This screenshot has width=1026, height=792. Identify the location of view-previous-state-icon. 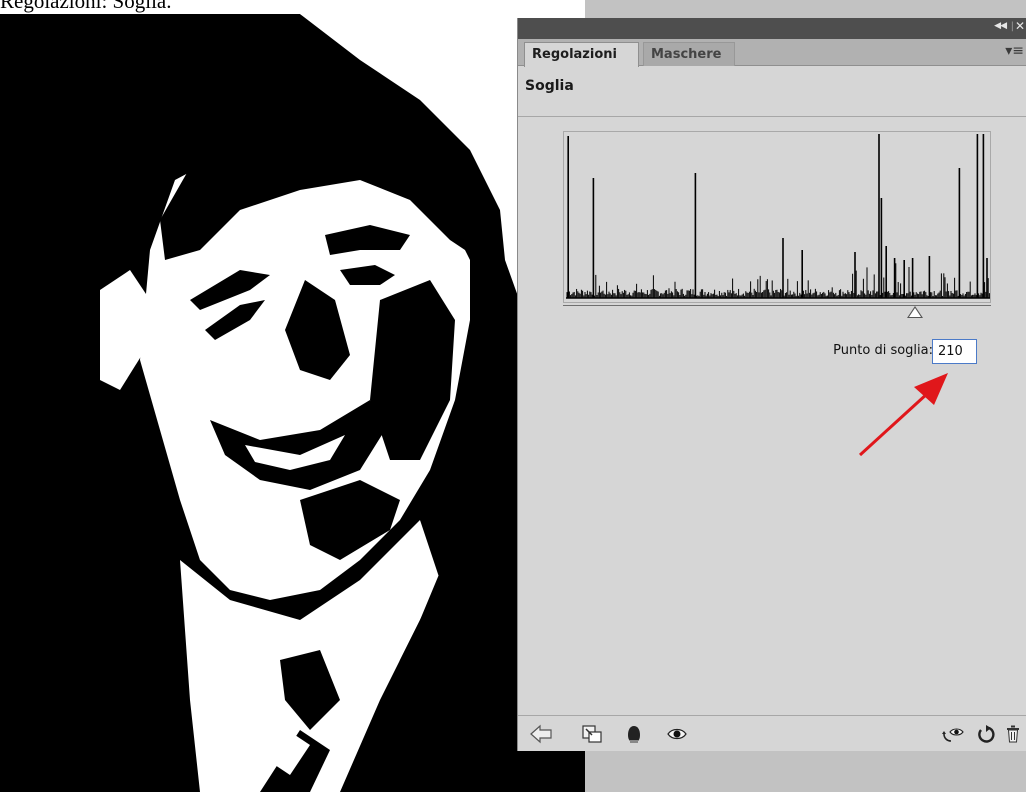
(953, 734).